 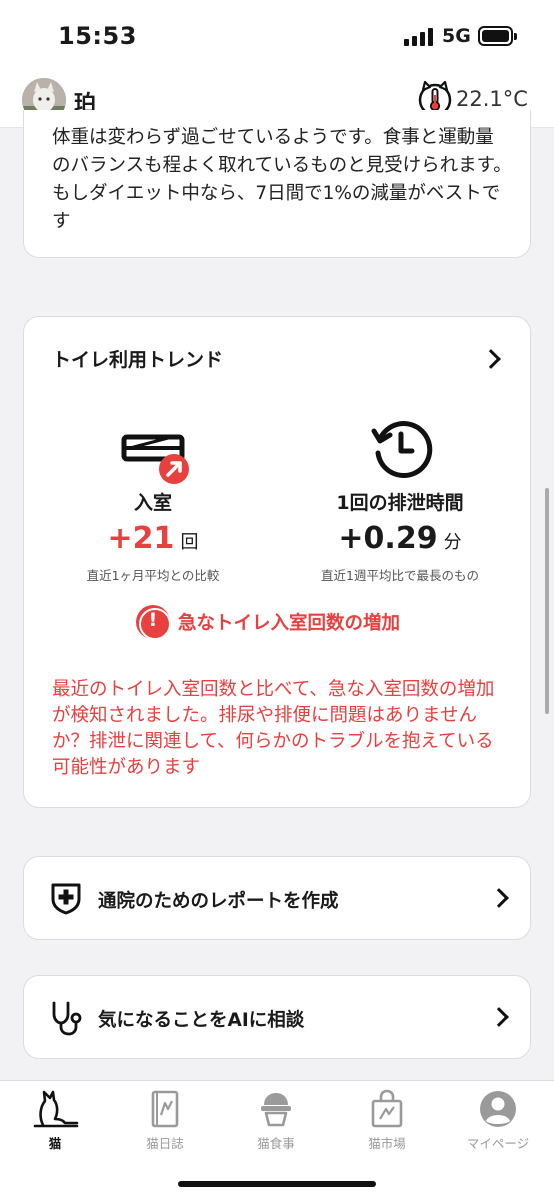 What do you see at coordinates (138, 360) in the screenshot?
I see `toilet-trend-title: トイレ利用トレンド` at bounding box center [138, 360].